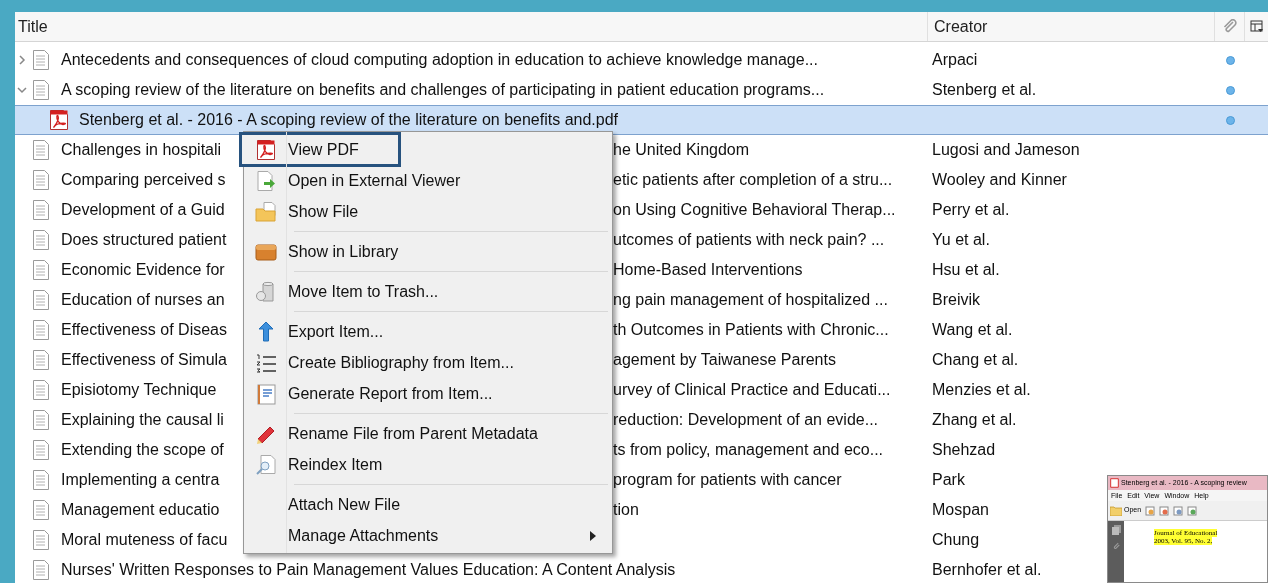  I want to click on row-title: agement by Taiwanese Parents, so click(724, 360).